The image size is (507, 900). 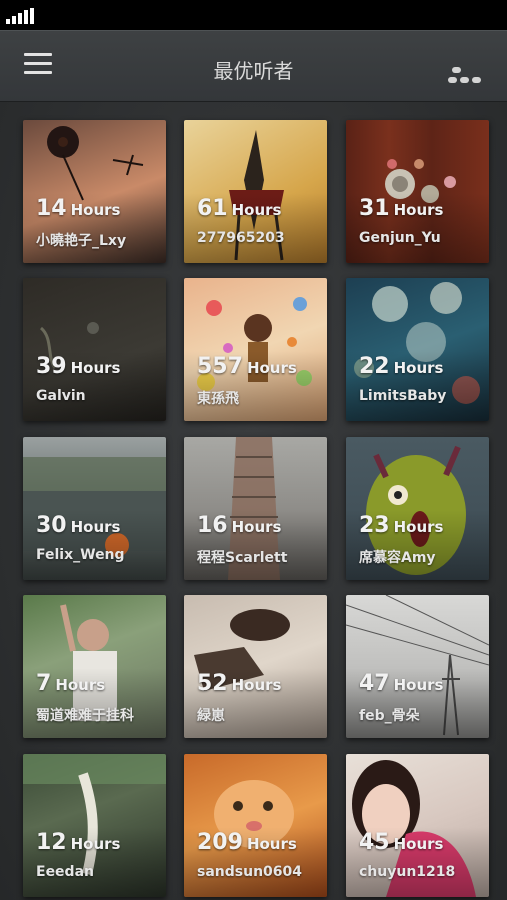 I want to click on listen-hours: 31 Hours, so click(x=401, y=208).